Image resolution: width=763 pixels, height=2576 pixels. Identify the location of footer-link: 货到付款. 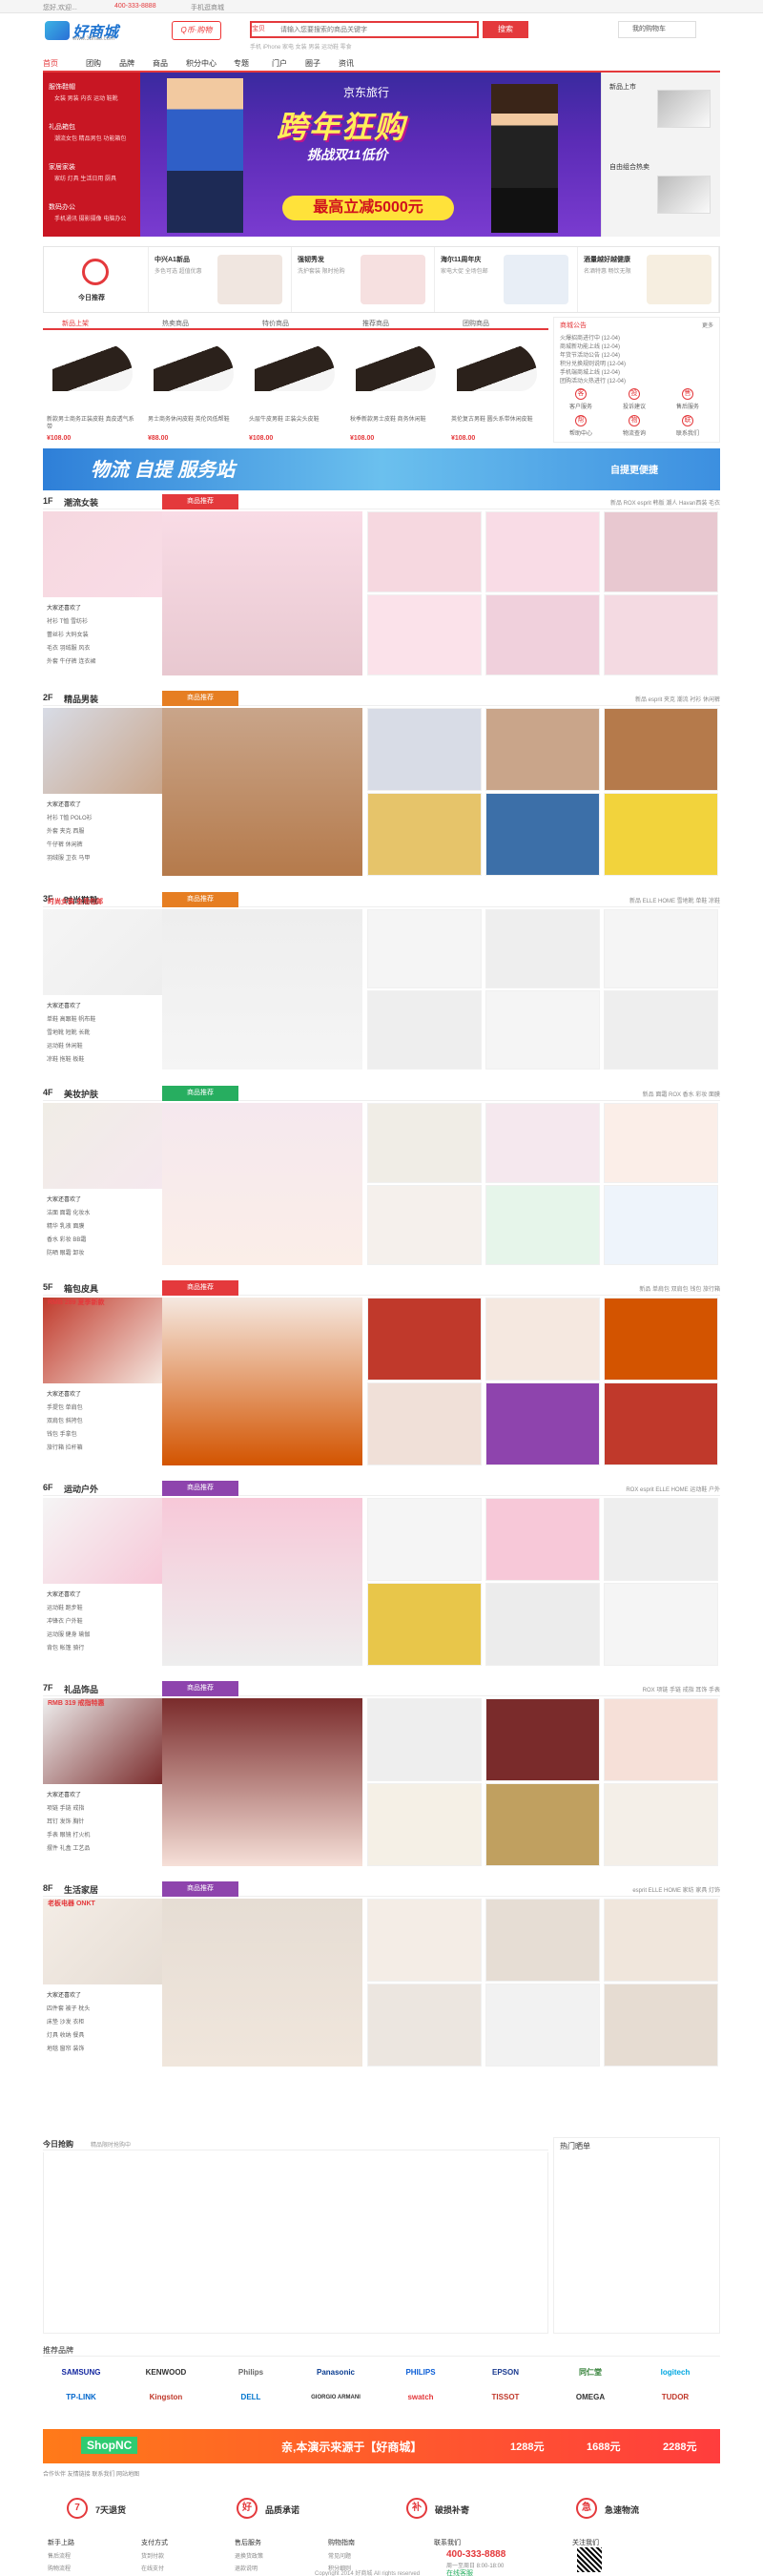
(154, 2555).